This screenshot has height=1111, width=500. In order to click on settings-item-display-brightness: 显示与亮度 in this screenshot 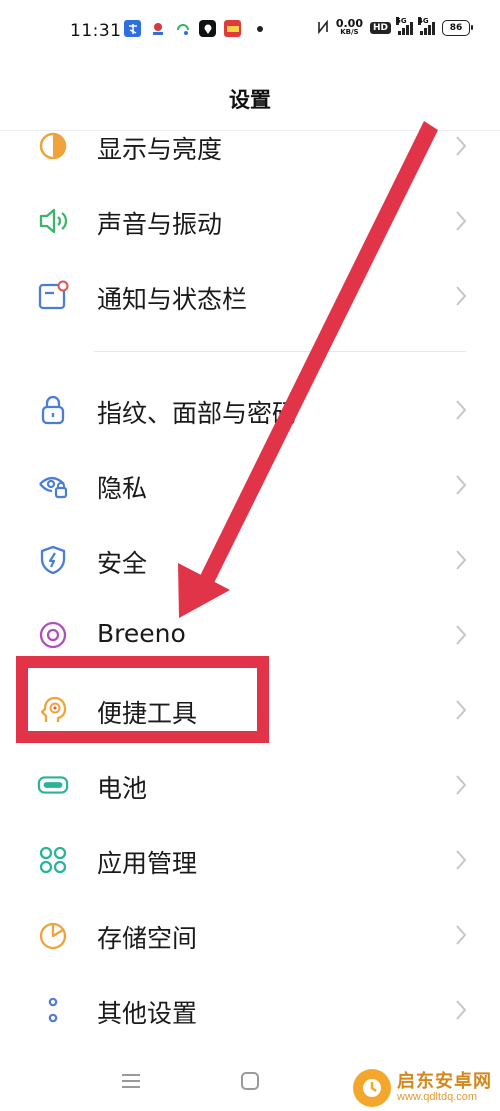, I will do `click(250, 146)`.